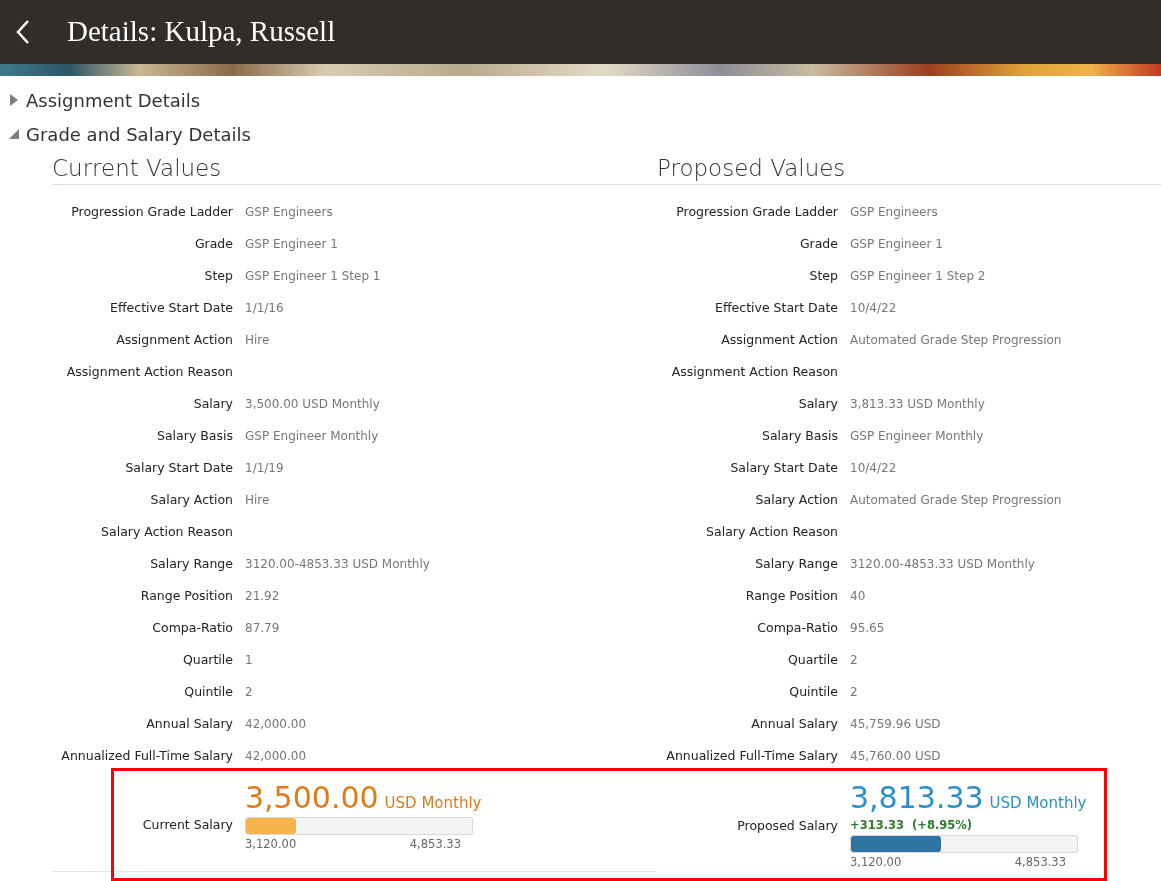 The width and height of the screenshot is (1161, 881). What do you see at coordinates (265, 308) in the screenshot?
I see `field-value: 1/1/16` at bounding box center [265, 308].